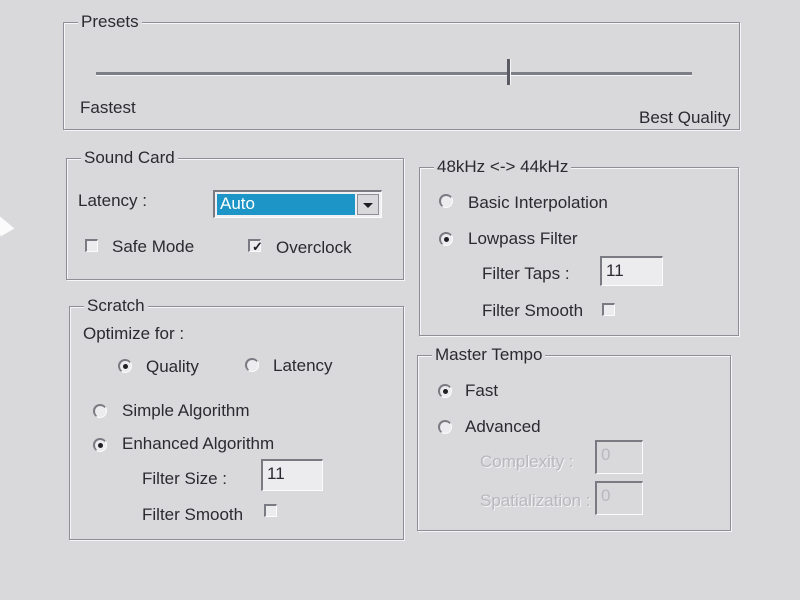 This screenshot has width=800, height=600. What do you see at coordinates (153, 247) in the screenshot?
I see `safe-mode-label: Safe Mode` at bounding box center [153, 247].